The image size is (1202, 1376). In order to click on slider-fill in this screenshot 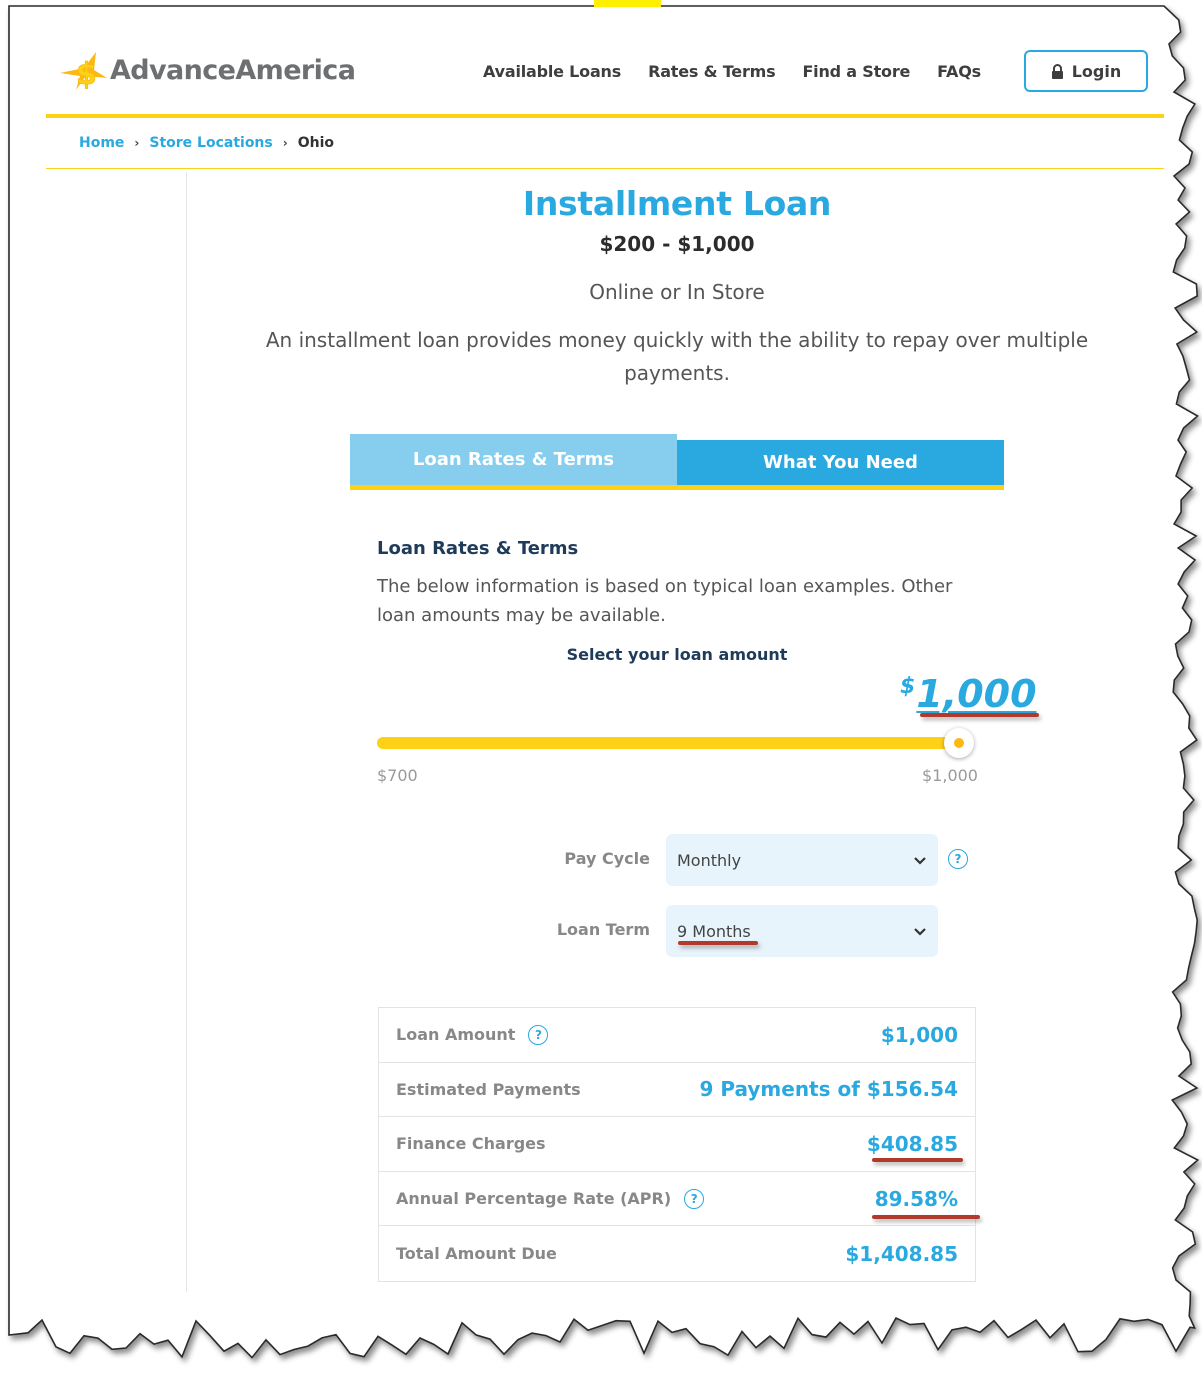, I will do `click(668, 743)`.